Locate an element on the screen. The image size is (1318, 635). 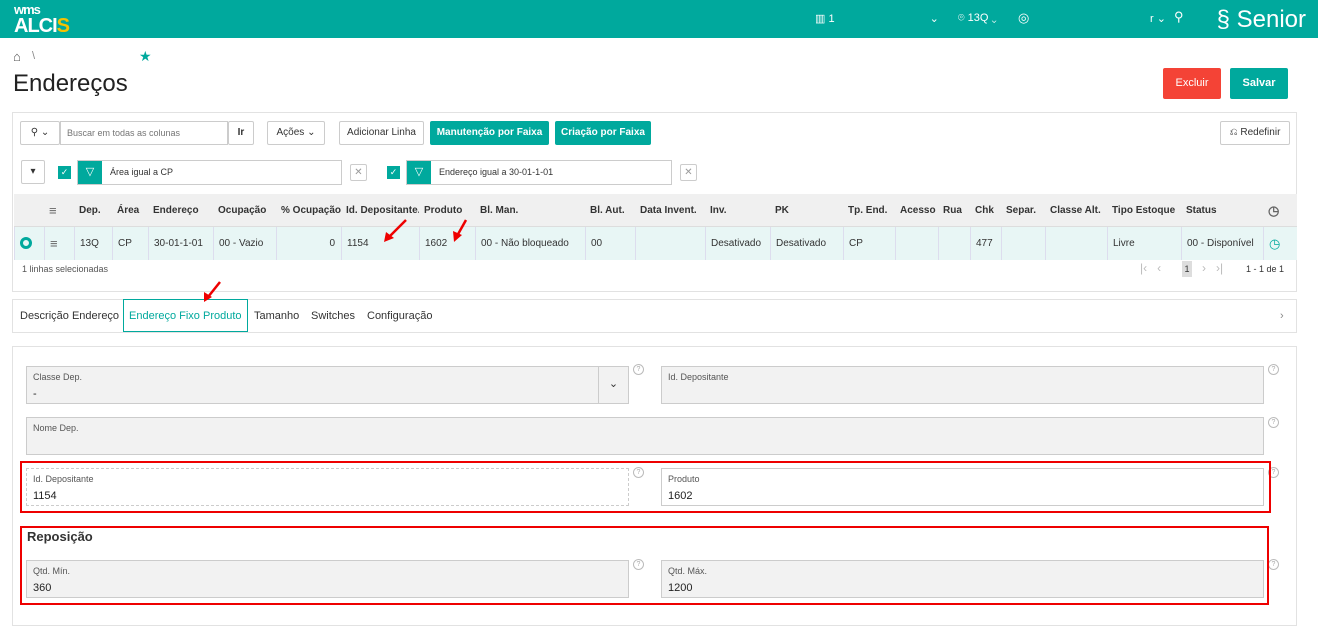
tab-endereco-fixo: Endereço Fixo Produto is located at coordinates (185, 315).